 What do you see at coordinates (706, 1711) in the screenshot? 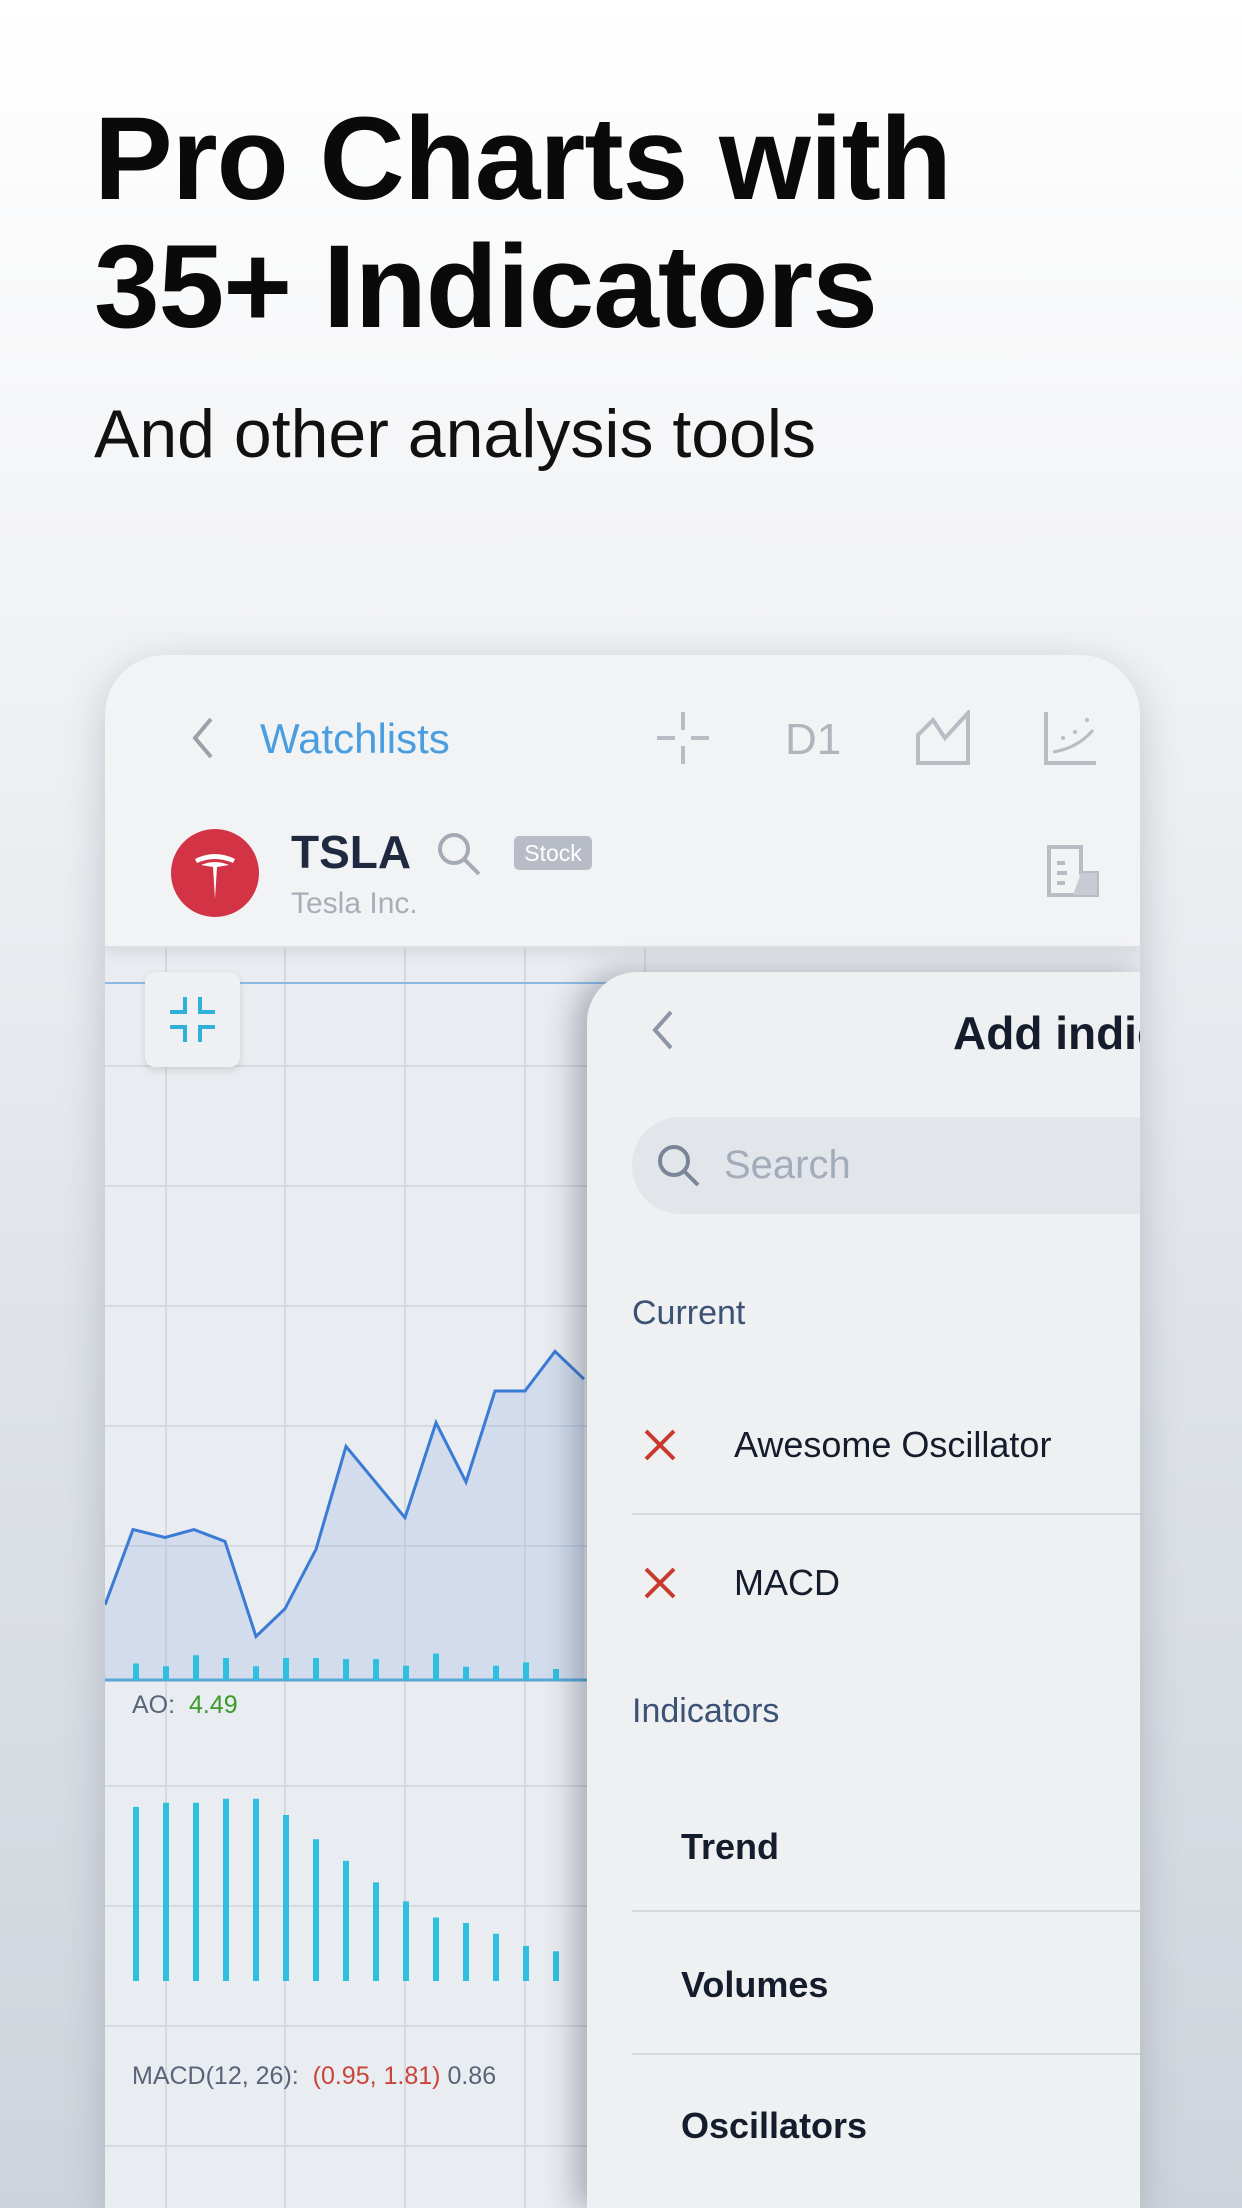
I see `indicators-heading: Indicators` at bounding box center [706, 1711].